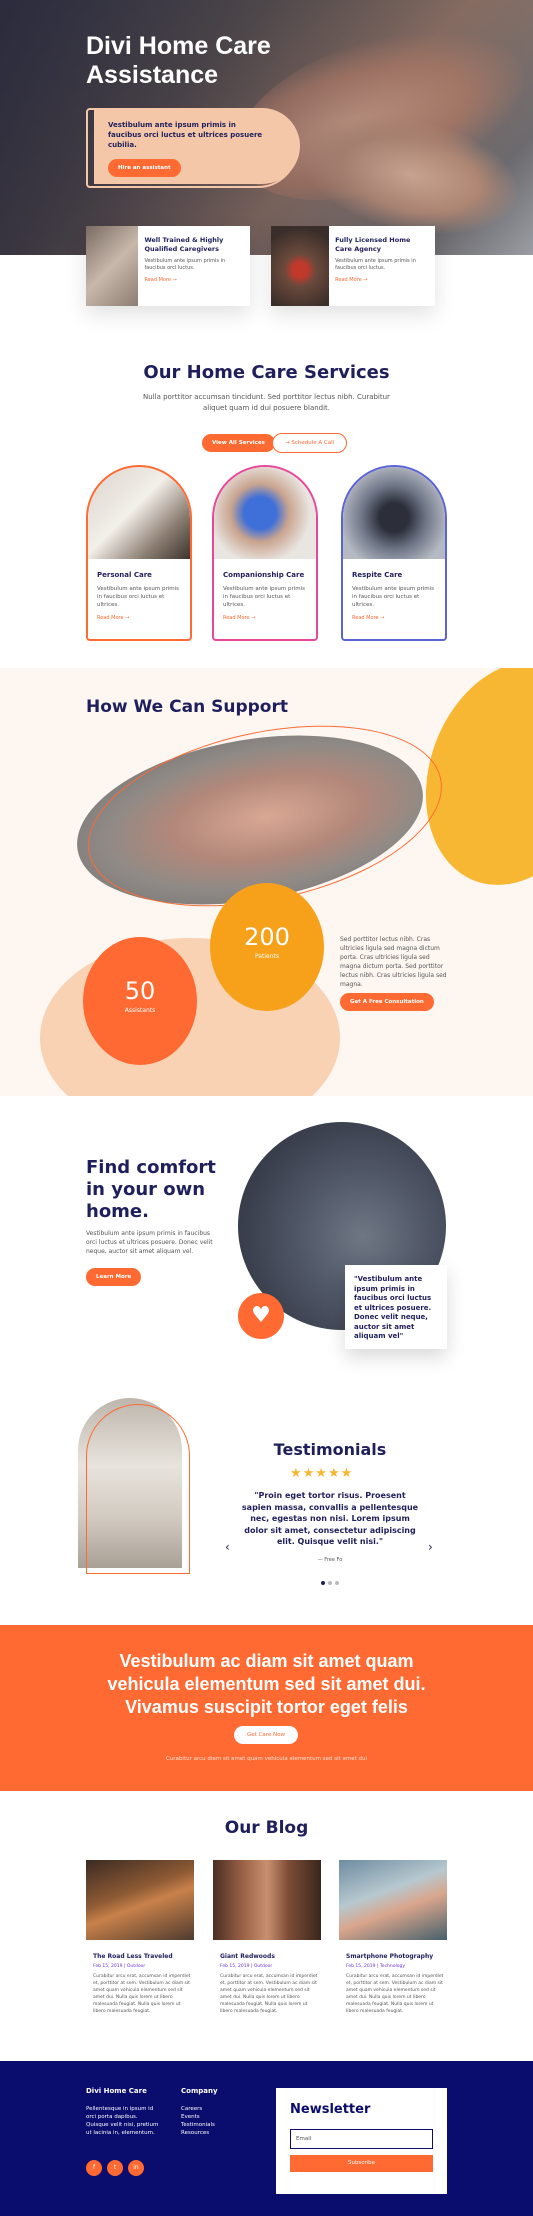 Image resolution: width=533 pixels, height=2216 pixels. Describe the element at coordinates (124, 575) in the screenshot. I see `service-title: Personal Care` at that location.